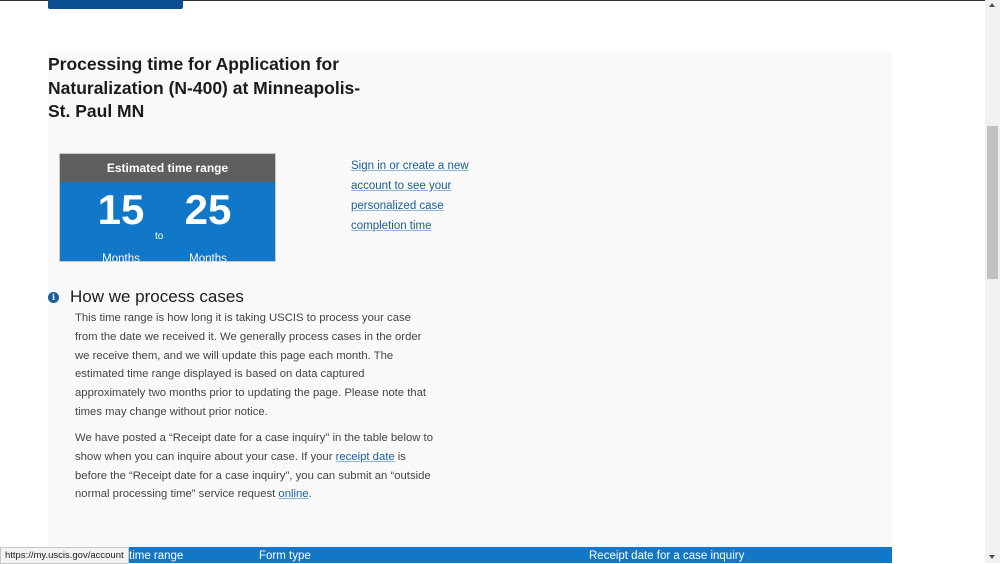  What do you see at coordinates (992, 557) in the screenshot?
I see `scroll-down-arrow-icon` at bounding box center [992, 557].